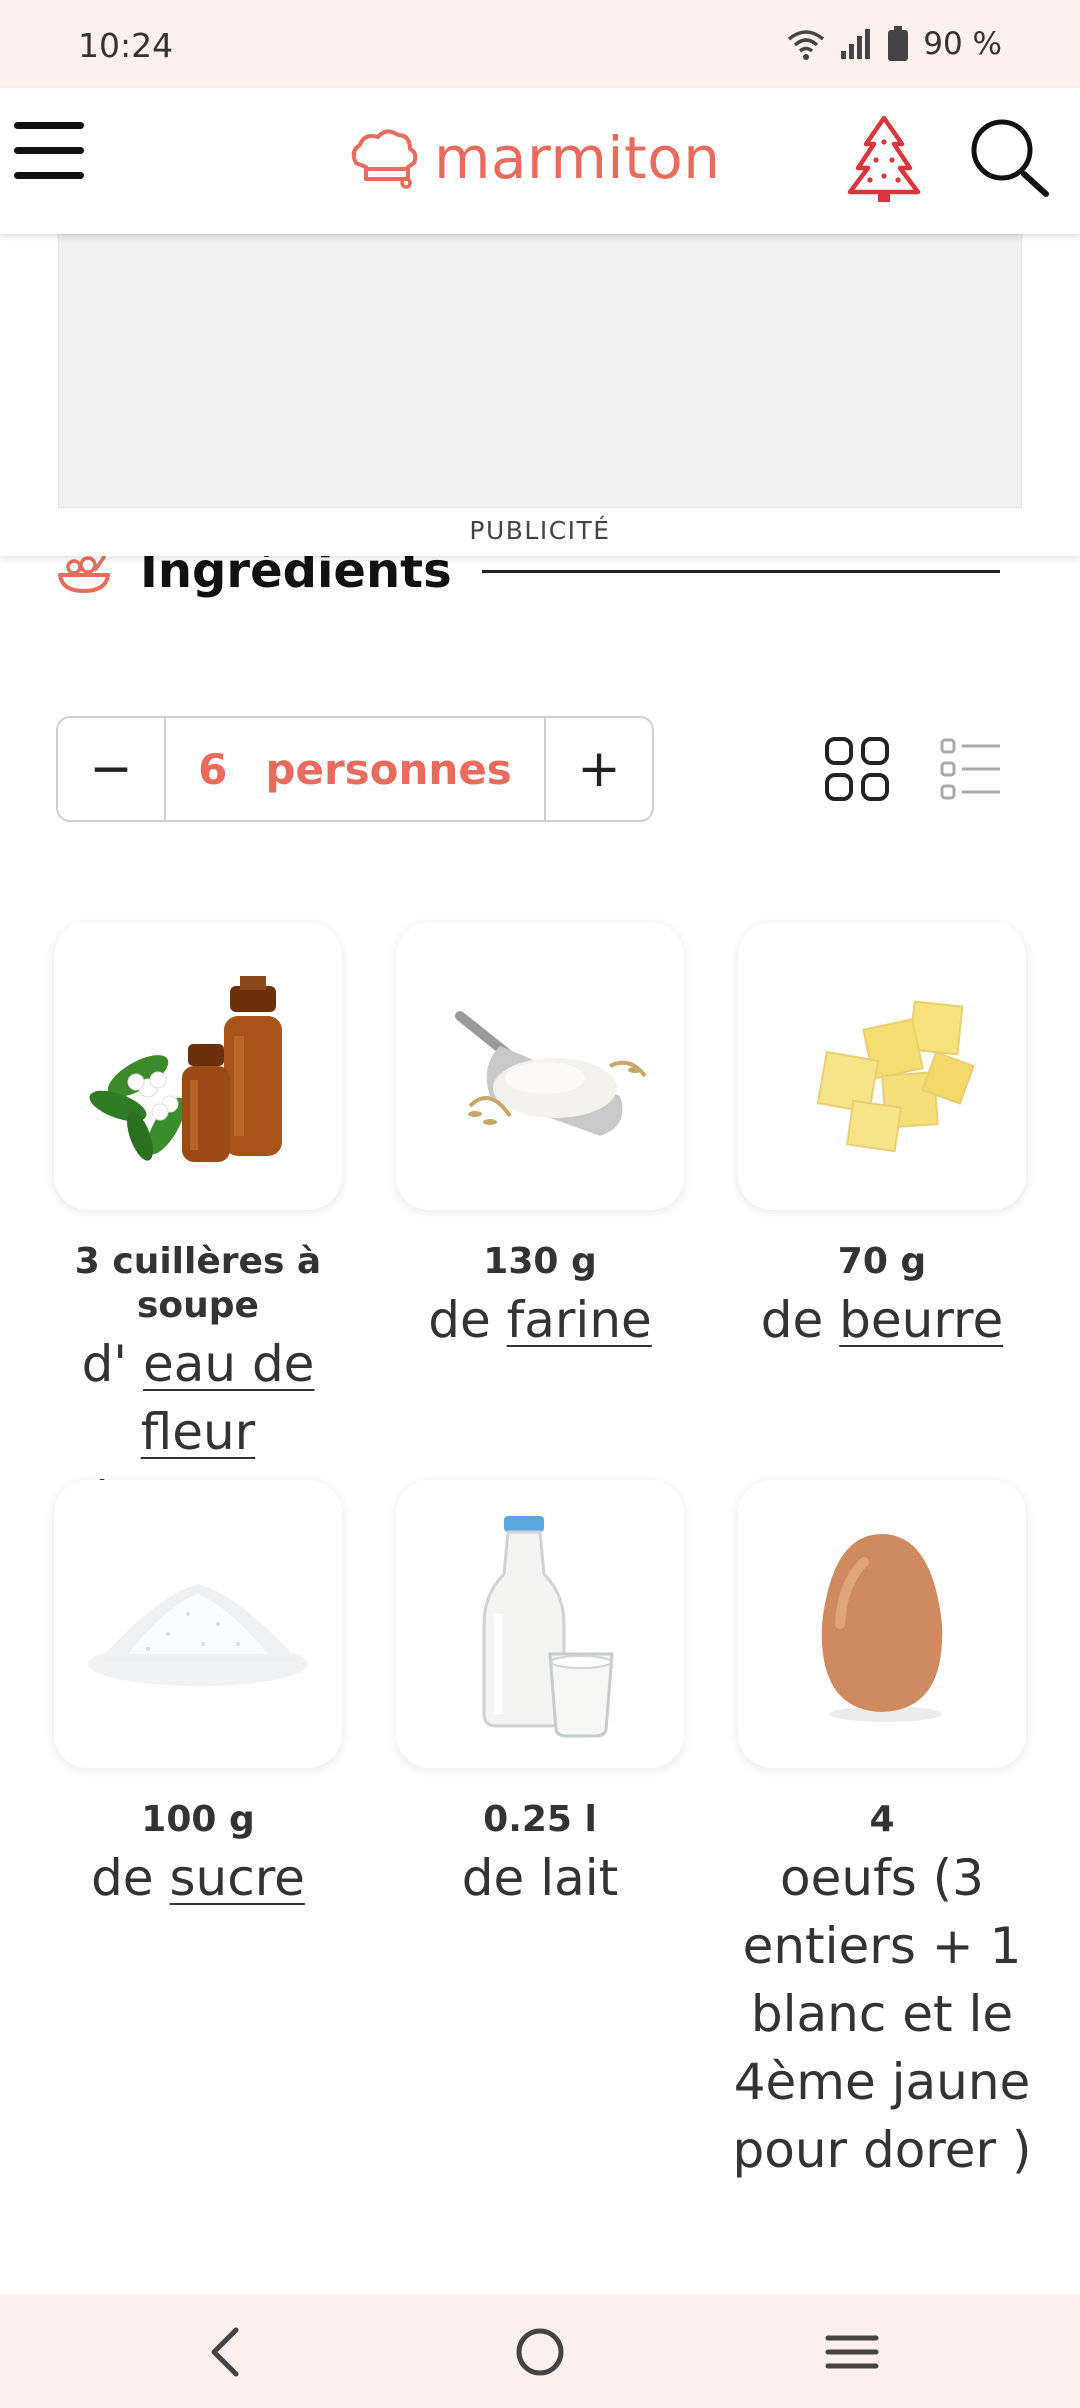  Describe the element at coordinates (112, 769) in the screenshot. I see `decrease-servings-button: −` at that location.